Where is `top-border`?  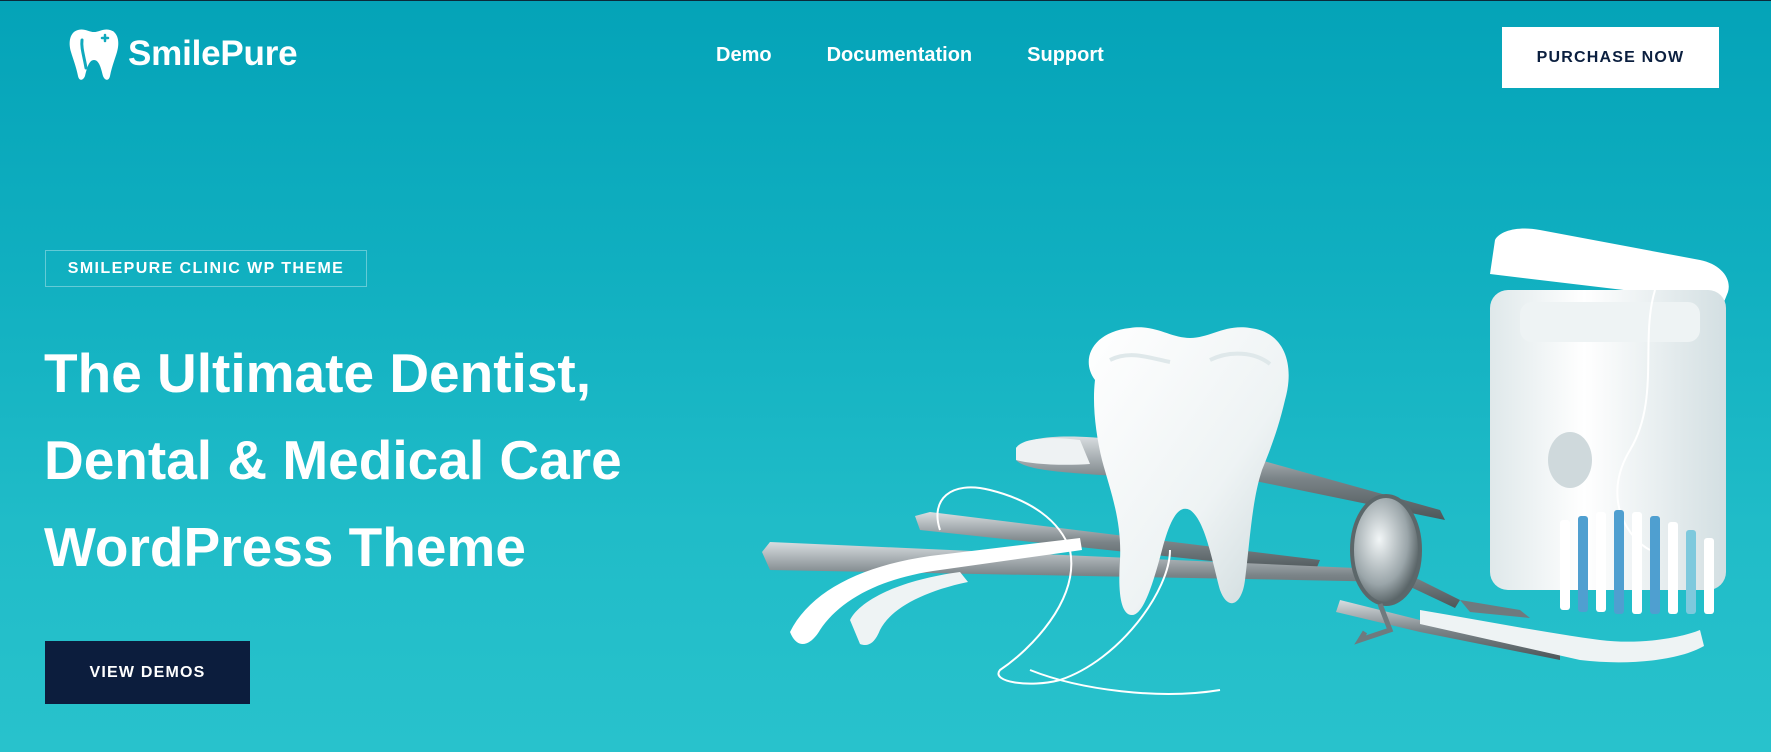 top-border is located at coordinates (885, 0).